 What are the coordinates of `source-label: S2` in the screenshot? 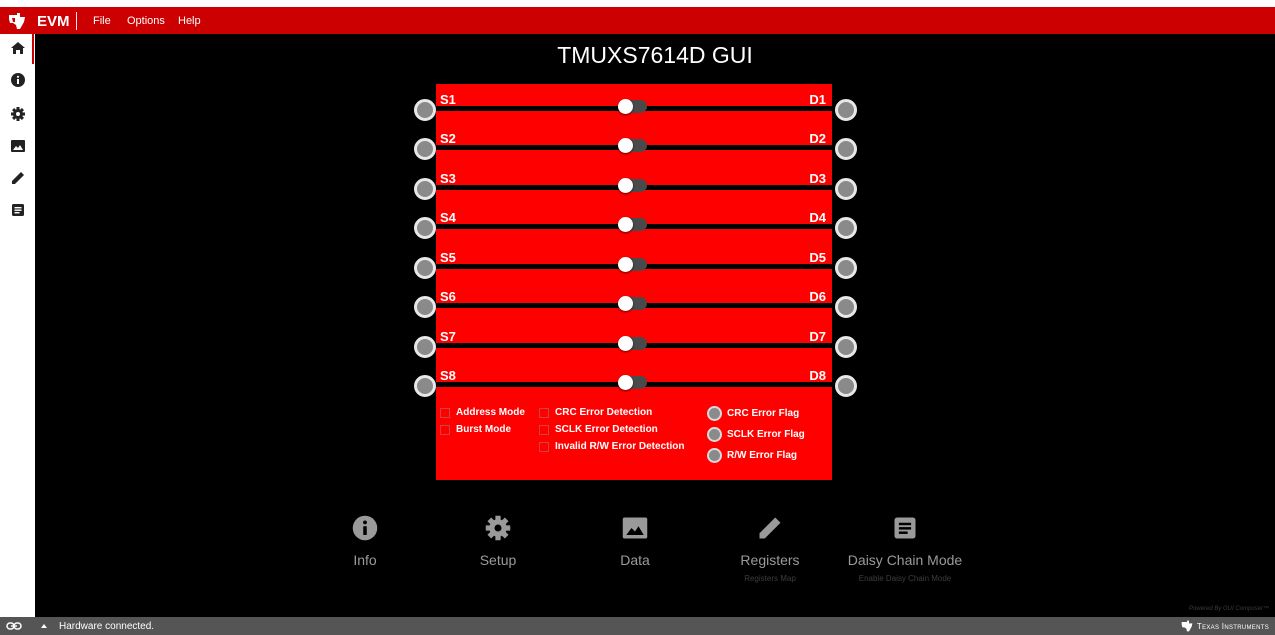 It's located at (448, 138).